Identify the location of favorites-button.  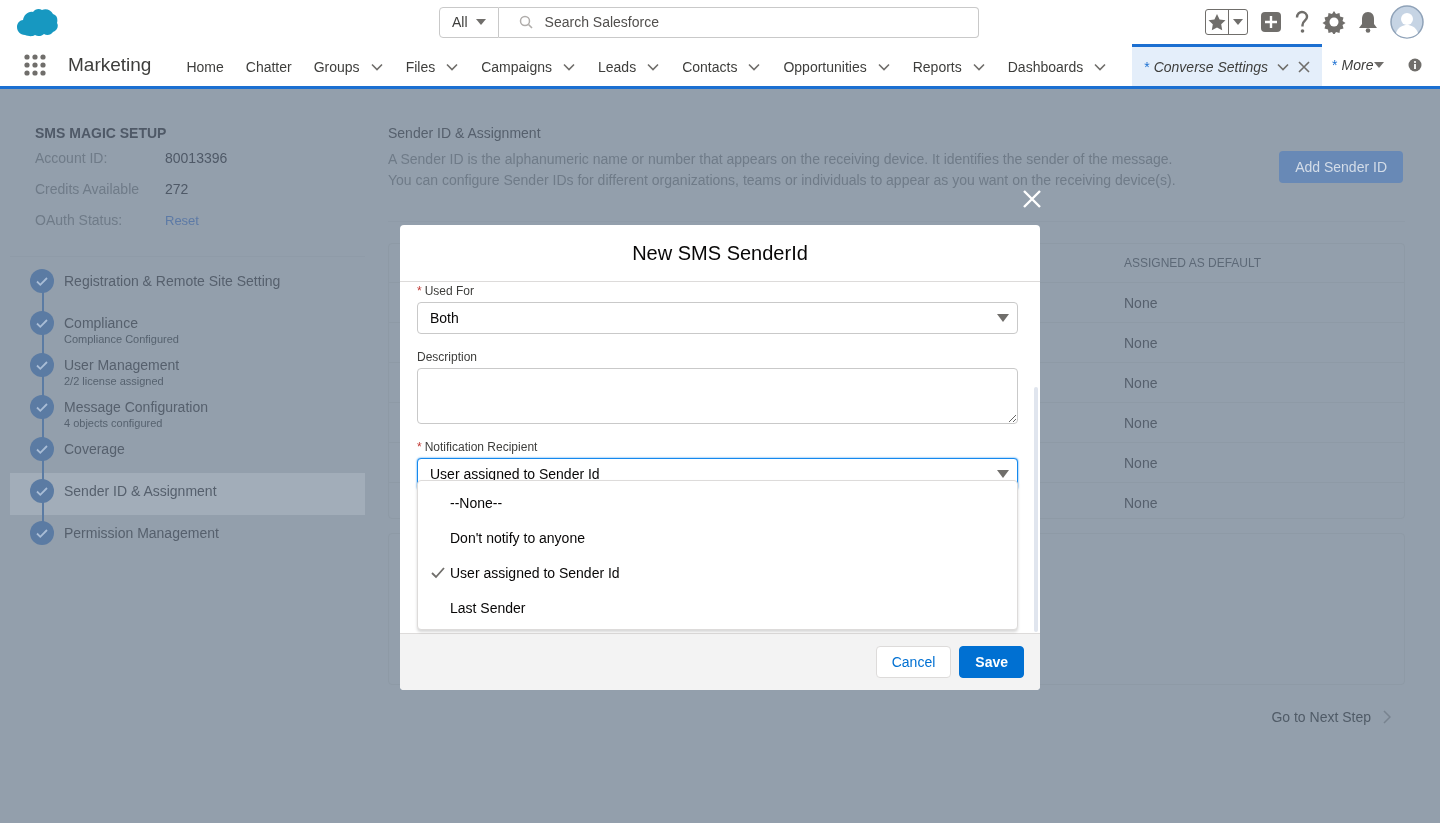
(1226, 22).